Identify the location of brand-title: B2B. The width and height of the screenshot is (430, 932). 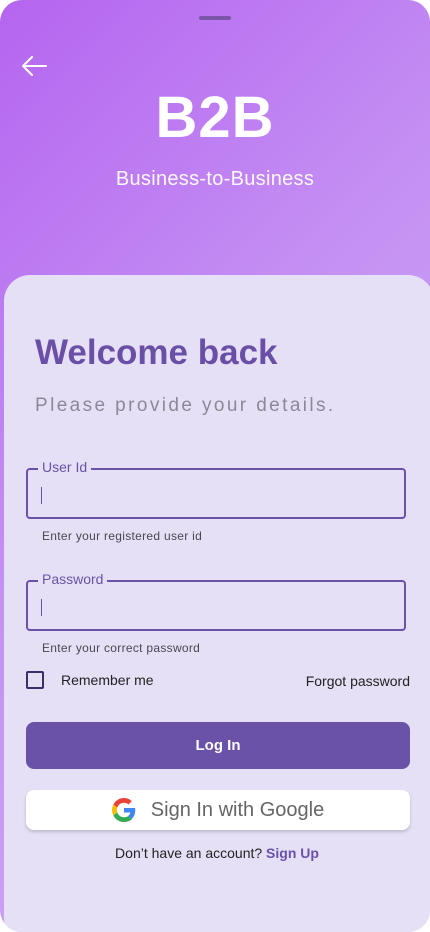
(215, 117).